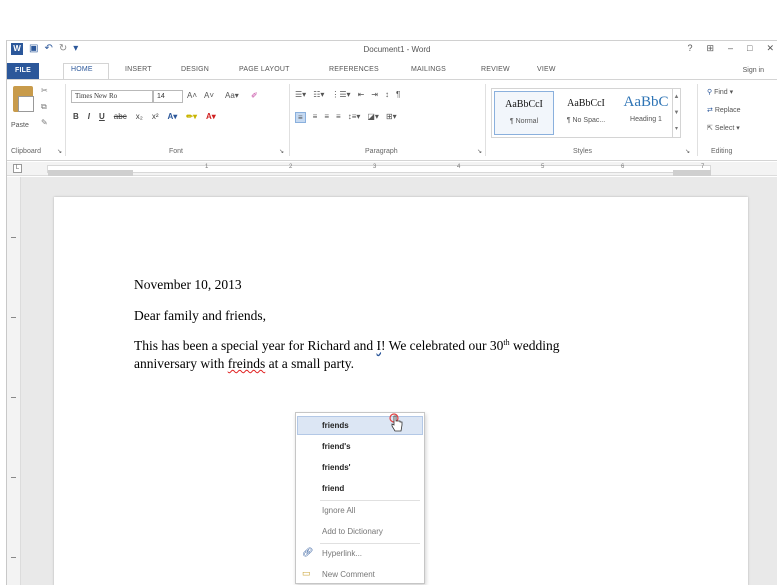 This screenshot has width=777, height=585. Describe the element at coordinates (300, 94) in the screenshot. I see `bullets-icon: ☰▾` at that location.